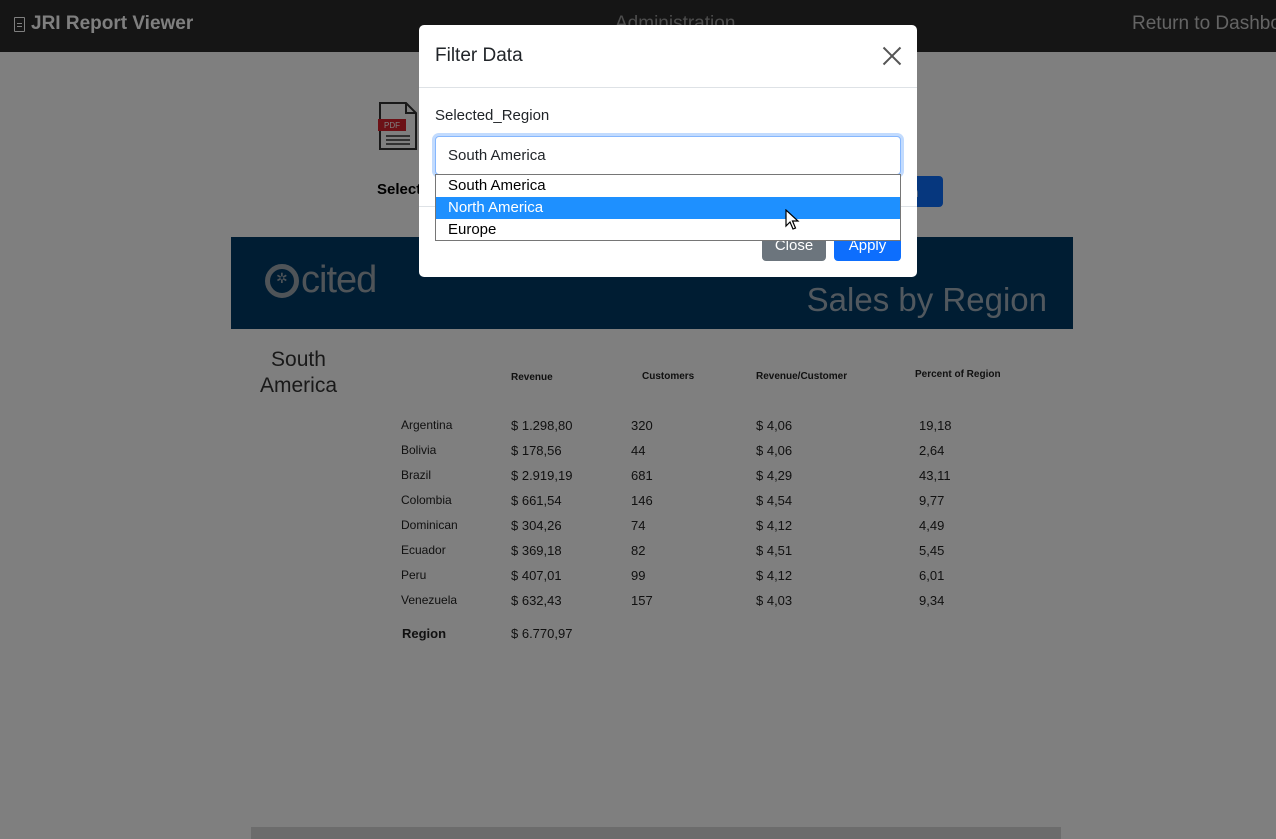 The height and width of the screenshot is (839, 1276). I want to click on region-select-value: South America, so click(497, 155).